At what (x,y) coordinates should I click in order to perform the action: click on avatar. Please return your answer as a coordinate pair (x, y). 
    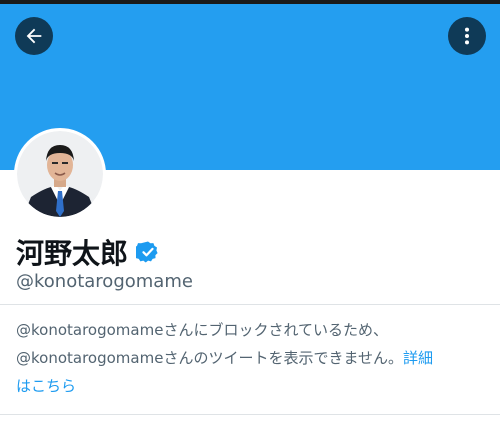
    Looking at the image, I should click on (60, 174).